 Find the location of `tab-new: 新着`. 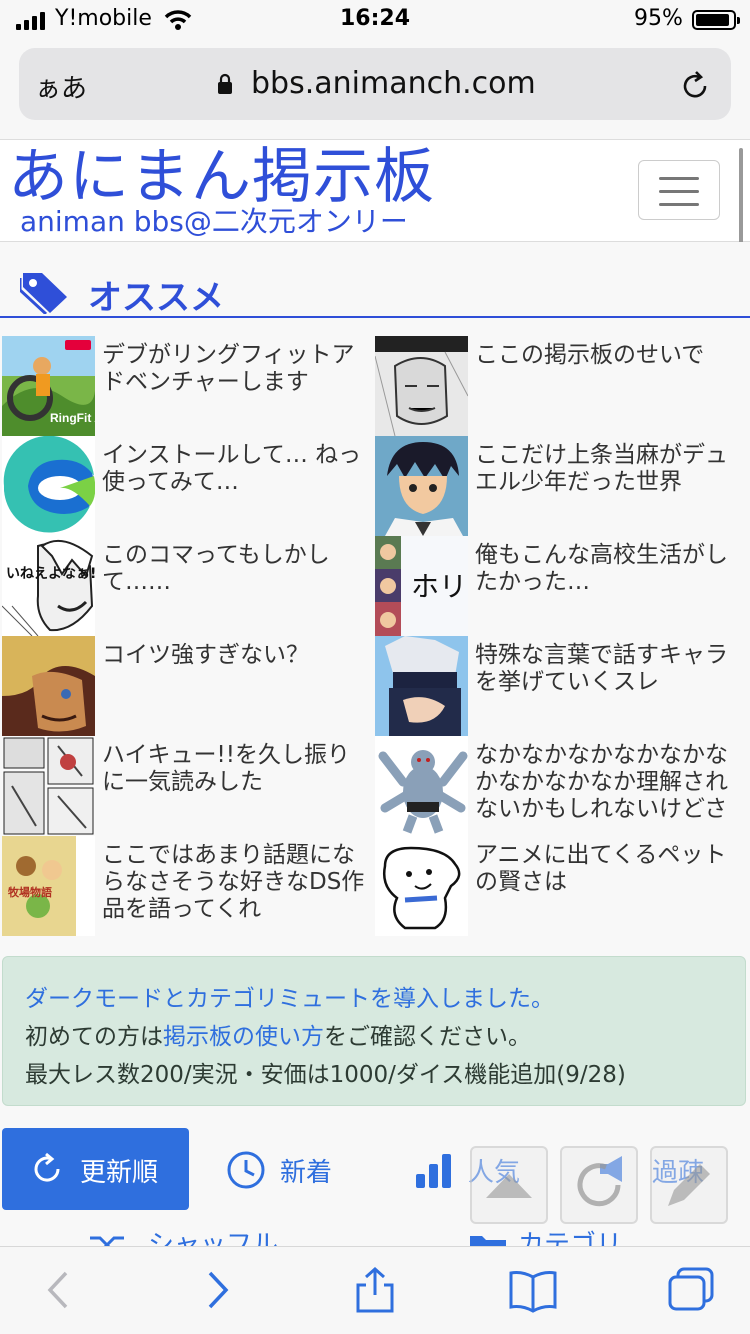

tab-new: 新着 is located at coordinates (280, 1169).